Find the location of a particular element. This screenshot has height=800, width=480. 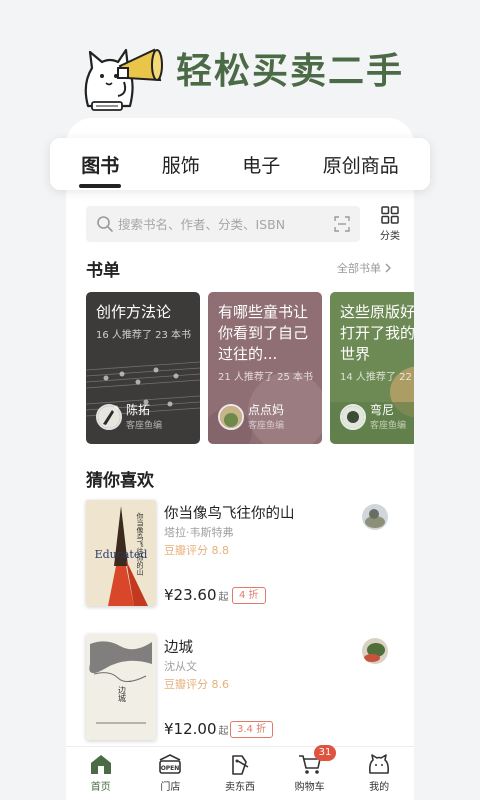

book-title: 边城 is located at coordinates (178, 648).